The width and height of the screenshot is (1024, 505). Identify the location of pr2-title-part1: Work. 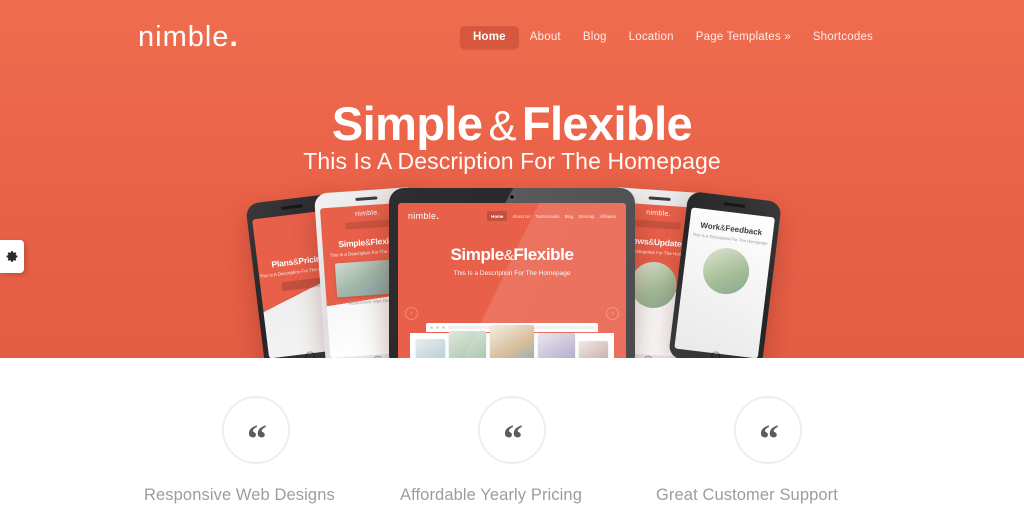
(710, 226).